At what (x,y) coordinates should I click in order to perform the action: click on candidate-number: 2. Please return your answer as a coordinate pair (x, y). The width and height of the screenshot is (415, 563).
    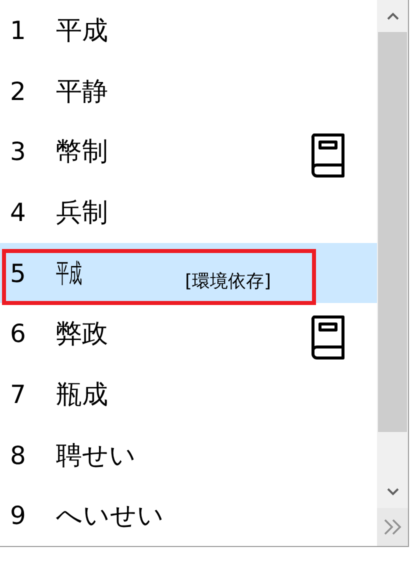
    Looking at the image, I should click on (18, 91).